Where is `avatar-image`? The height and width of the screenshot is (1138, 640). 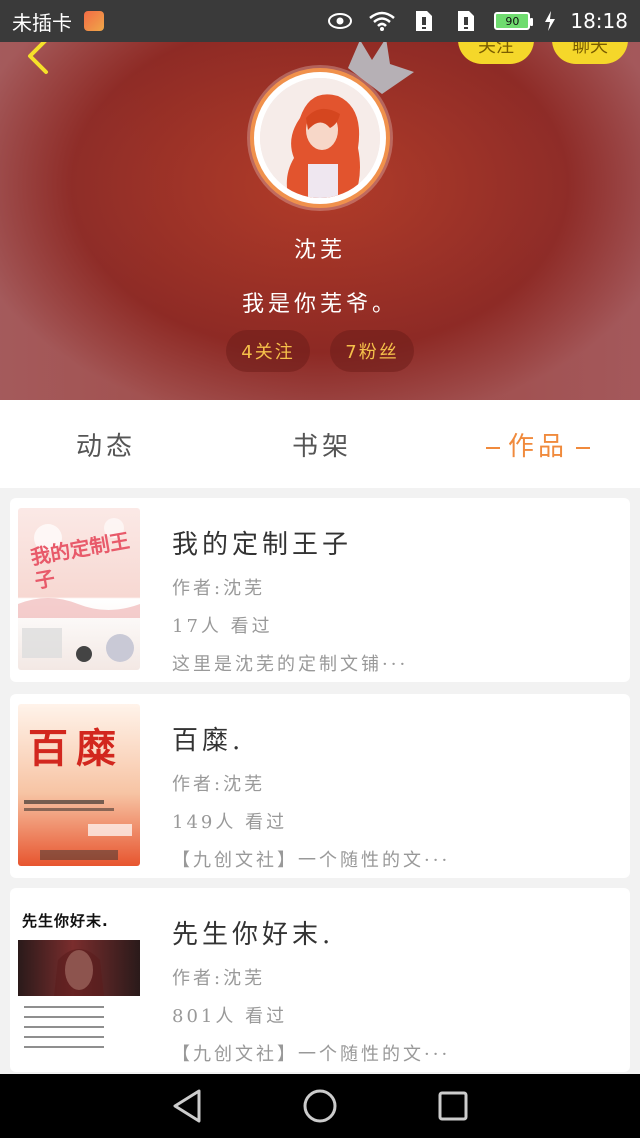 avatar-image is located at coordinates (320, 138).